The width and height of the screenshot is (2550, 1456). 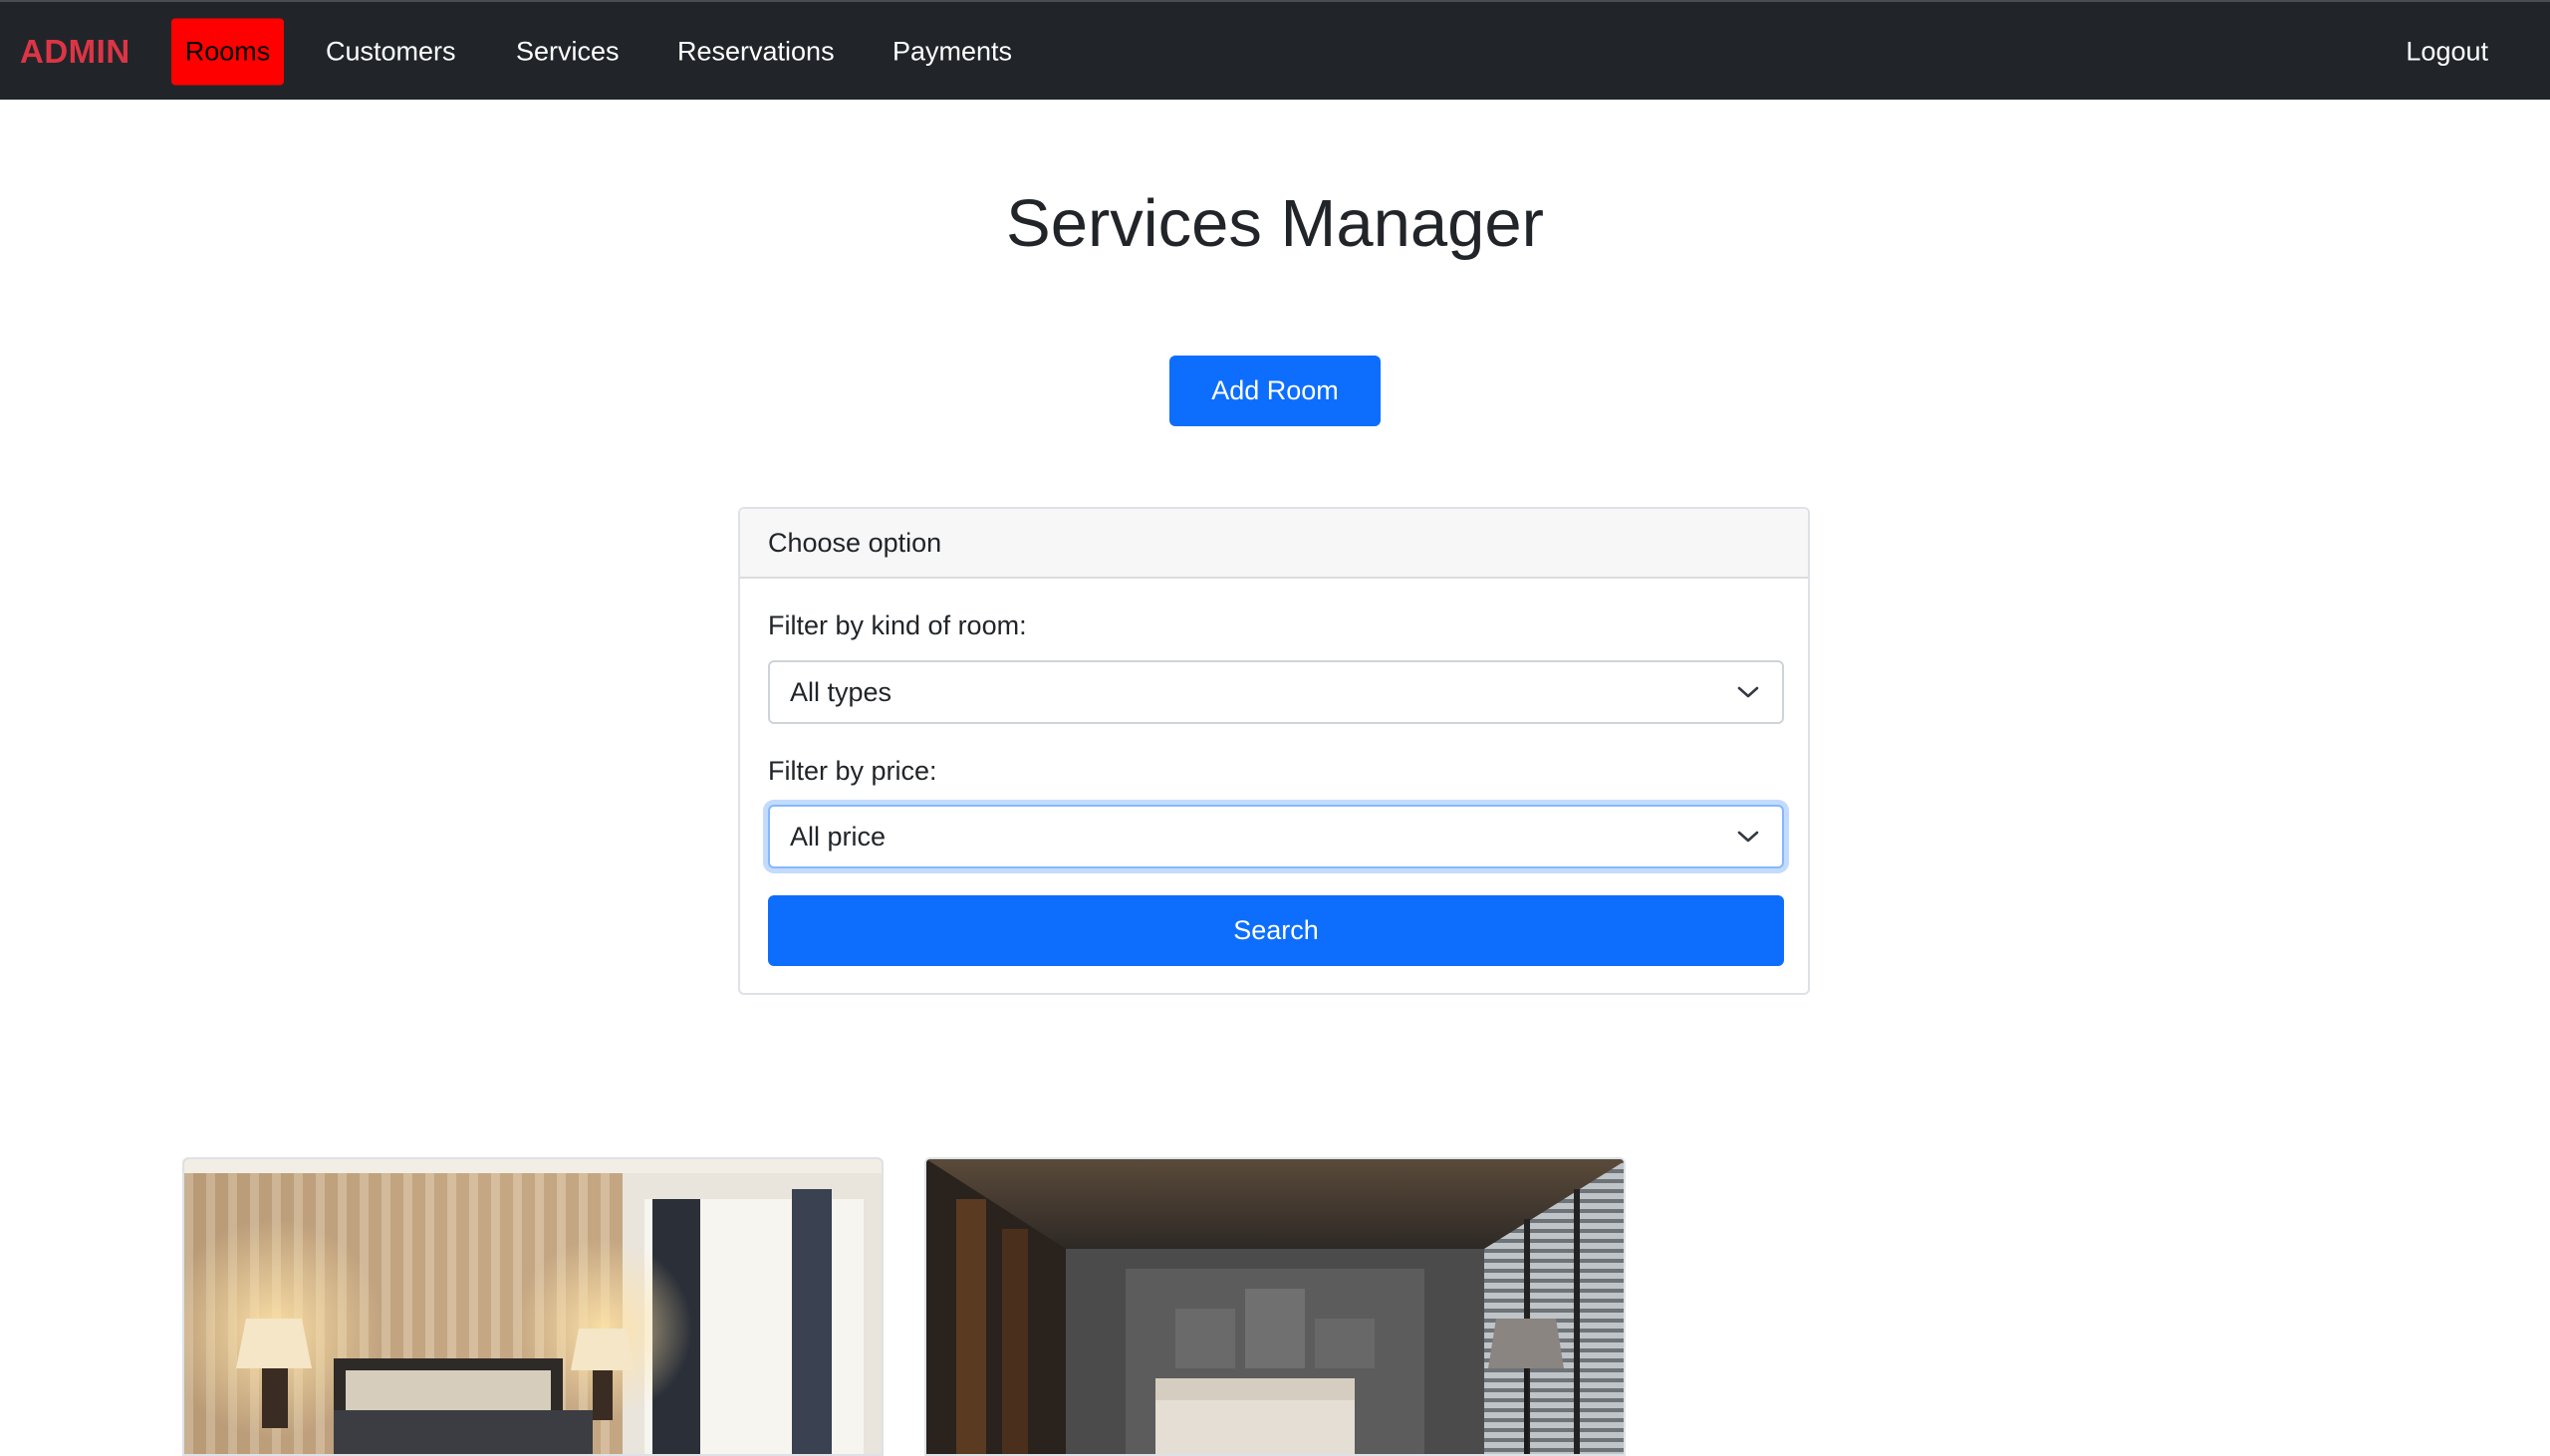 I want to click on price-select: All price, so click(x=1276, y=836).